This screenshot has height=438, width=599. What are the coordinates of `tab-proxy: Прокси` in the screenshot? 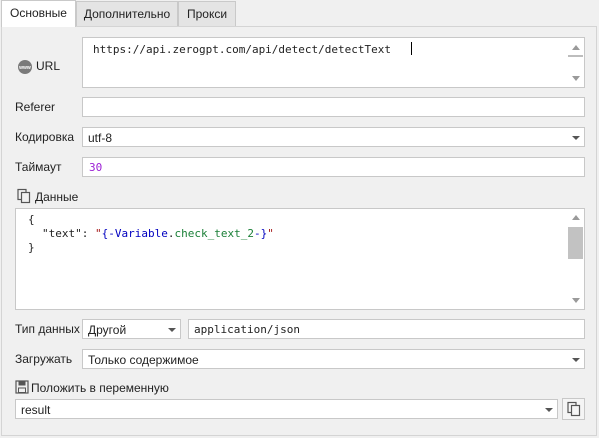 It's located at (207, 13).